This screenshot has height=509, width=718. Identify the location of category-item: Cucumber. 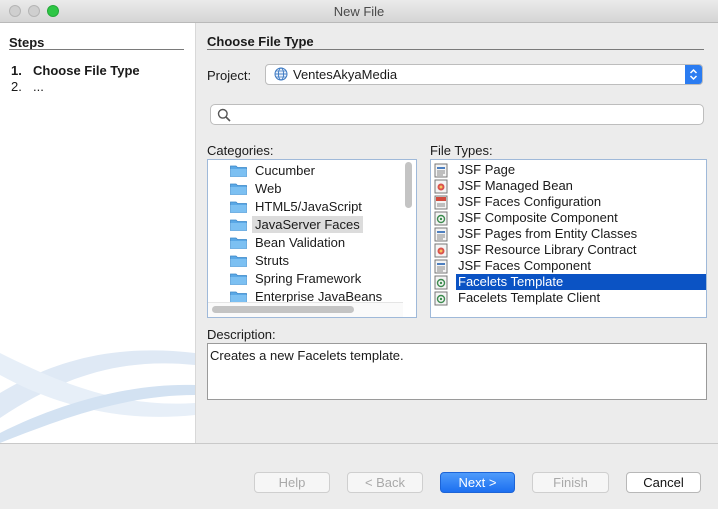
(305, 170).